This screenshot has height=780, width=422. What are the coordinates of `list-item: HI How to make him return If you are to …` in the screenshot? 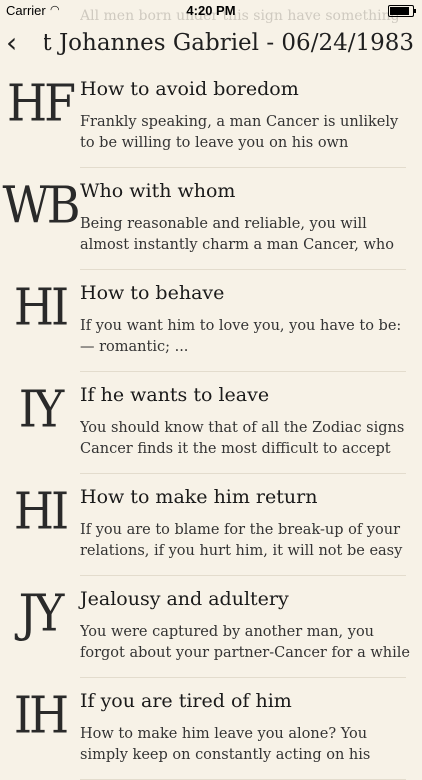 It's located at (211, 525).